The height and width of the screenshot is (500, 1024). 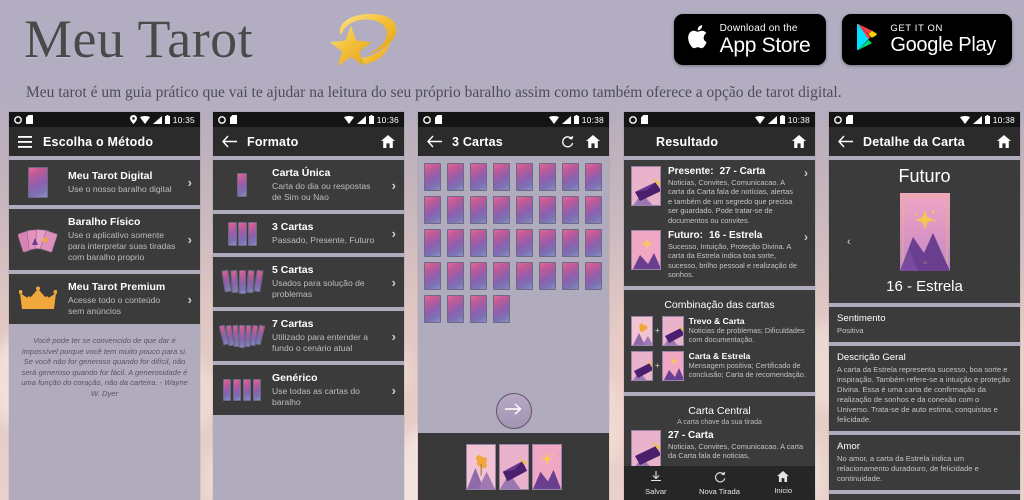 I want to click on estrela-card, so click(x=546, y=466).